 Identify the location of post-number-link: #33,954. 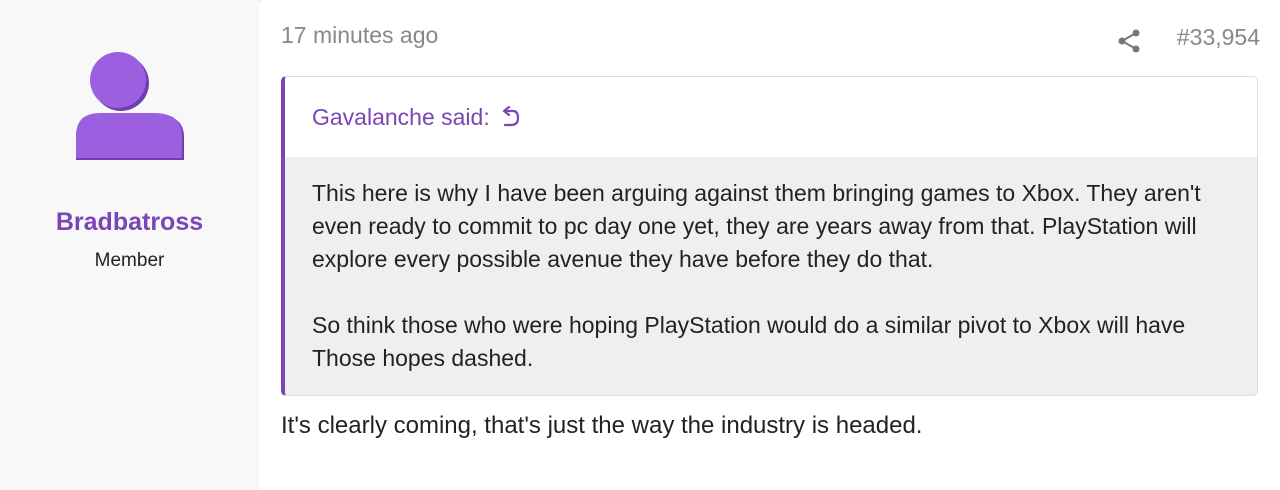
(1218, 37).